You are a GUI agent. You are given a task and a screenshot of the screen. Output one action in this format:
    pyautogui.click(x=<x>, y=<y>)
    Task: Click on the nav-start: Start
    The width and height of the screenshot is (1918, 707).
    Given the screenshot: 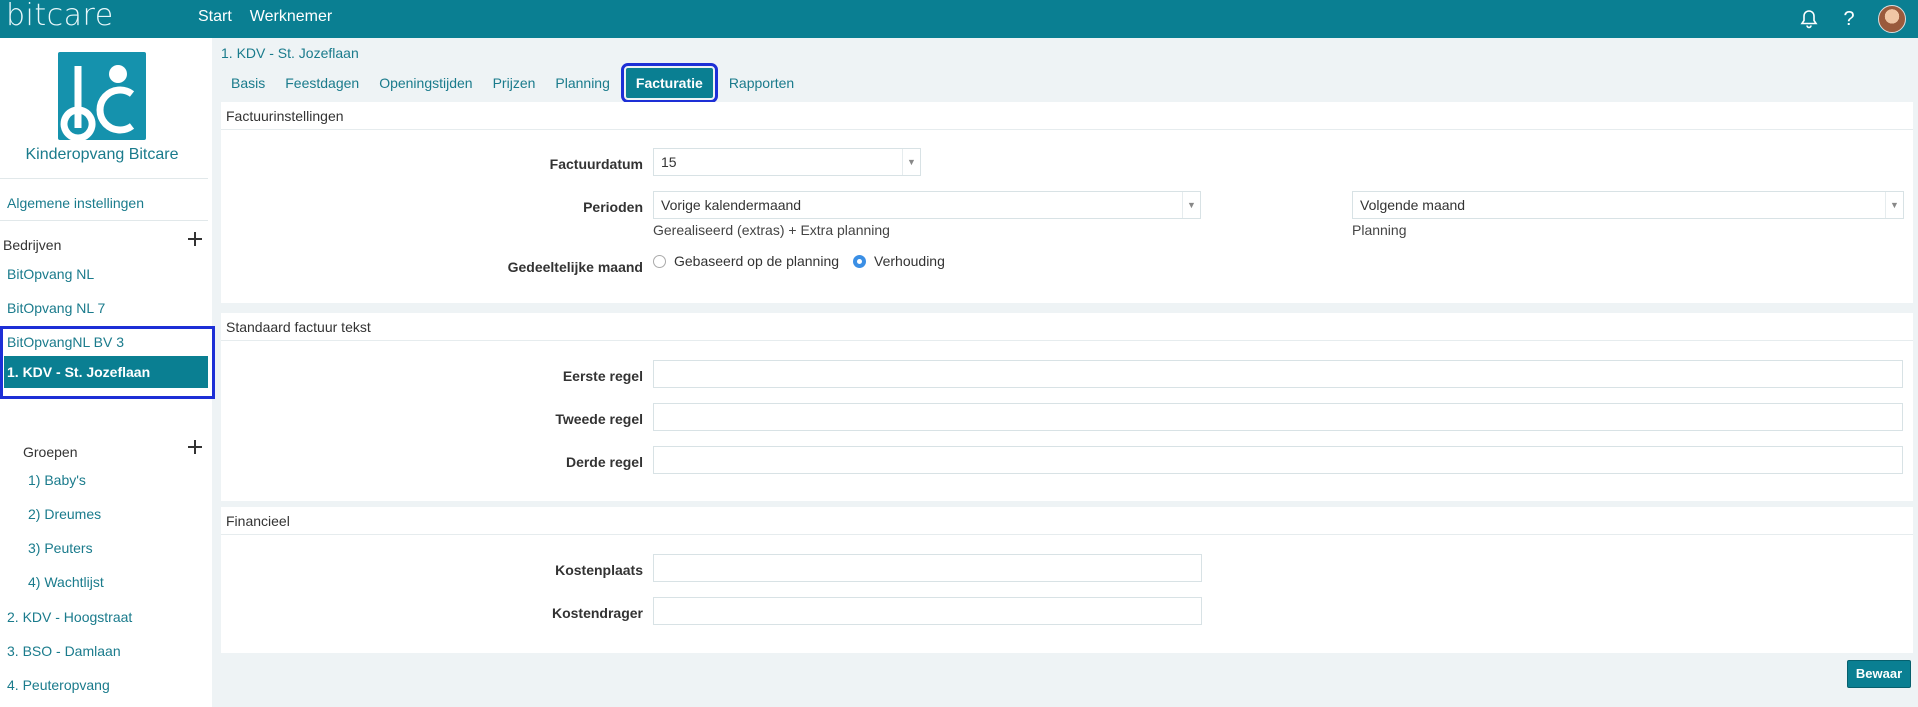 What is the action you would take?
    pyautogui.click(x=215, y=19)
    